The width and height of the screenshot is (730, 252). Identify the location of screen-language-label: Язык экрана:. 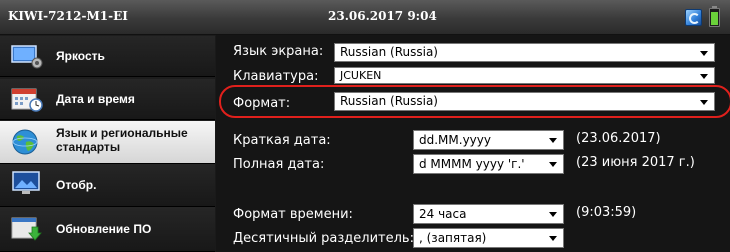
(278, 51).